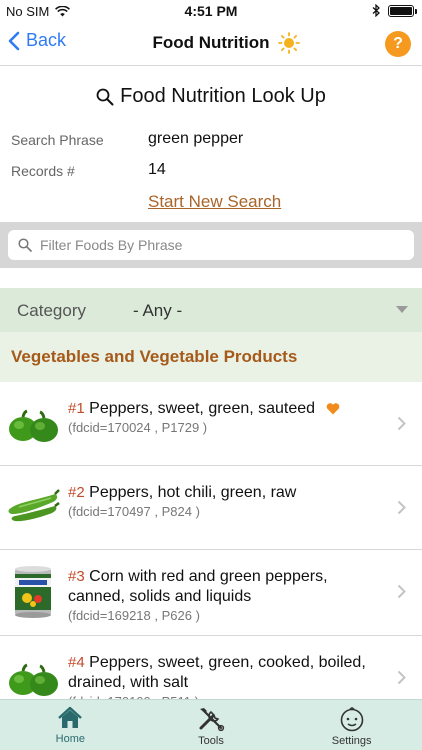 The width and height of the screenshot is (422, 750). Describe the element at coordinates (196, 138) in the screenshot. I see `search-phrase-value: green pepper` at that location.